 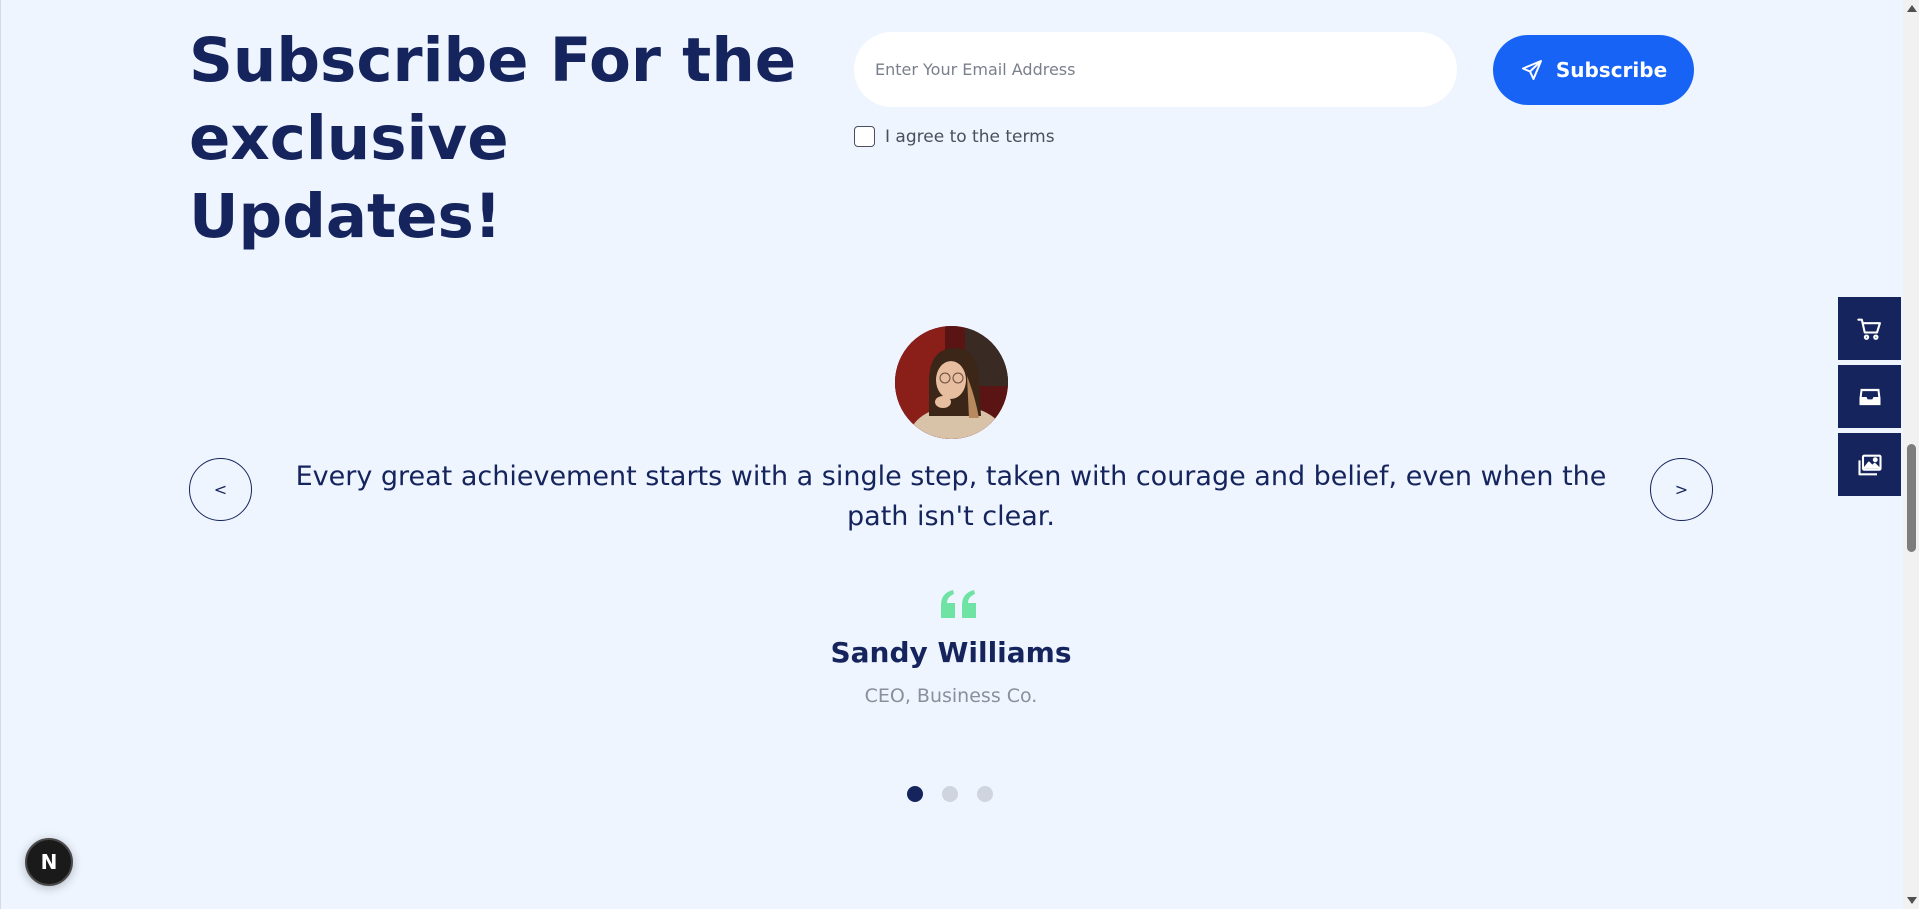 What do you see at coordinates (493, 138) in the screenshot?
I see `subscribe-title: Subscribe For the exclusive Updates!` at bounding box center [493, 138].